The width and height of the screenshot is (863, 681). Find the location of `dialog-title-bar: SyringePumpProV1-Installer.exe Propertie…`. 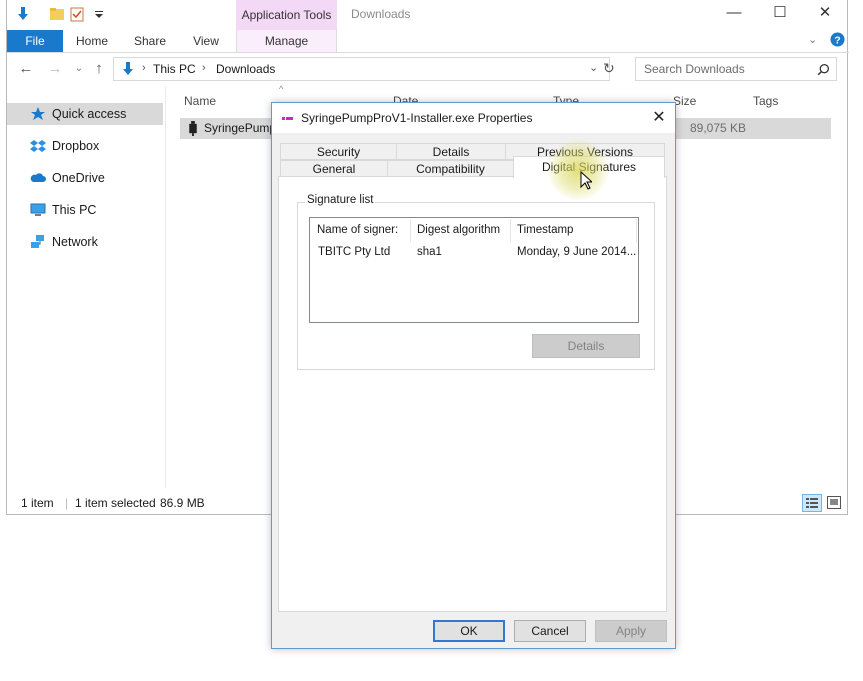

dialog-title-bar: SyringePumpProV1-Installer.exe Propertie… is located at coordinates (473, 118).